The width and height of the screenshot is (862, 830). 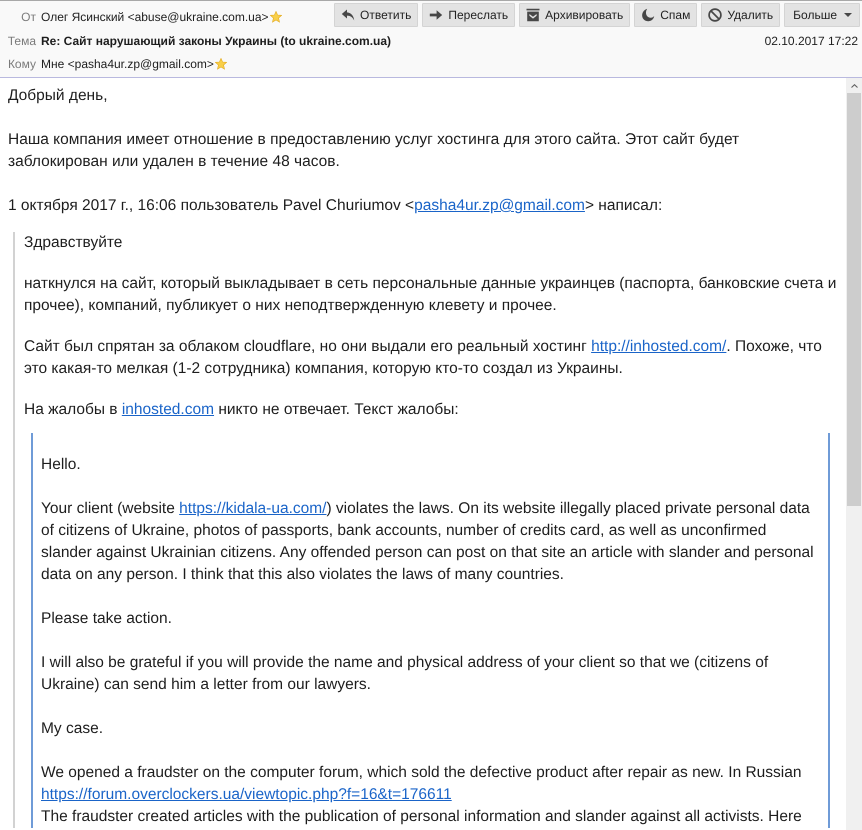 What do you see at coordinates (74, 243) in the screenshot?
I see `message-paragraph: Здравствуйте` at bounding box center [74, 243].